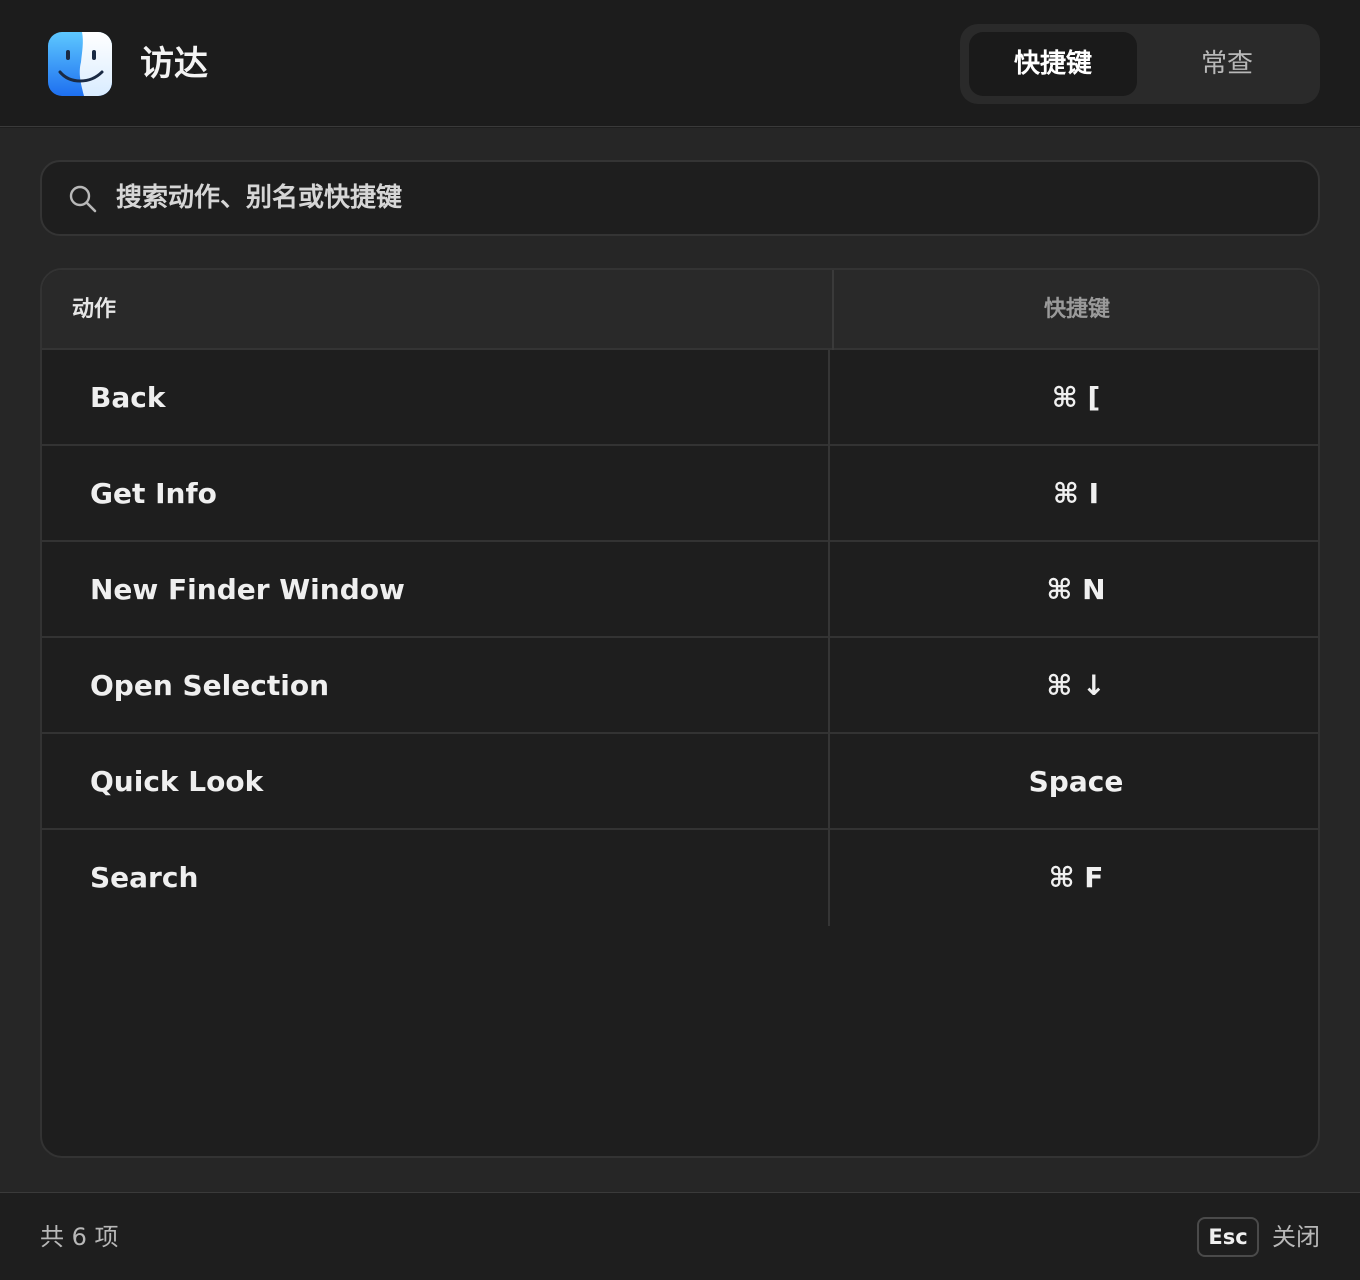 The width and height of the screenshot is (1360, 1280). What do you see at coordinates (680, 878) in the screenshot?
I see `table-row: Search ⌘ F` at bounding box center [680, 878].